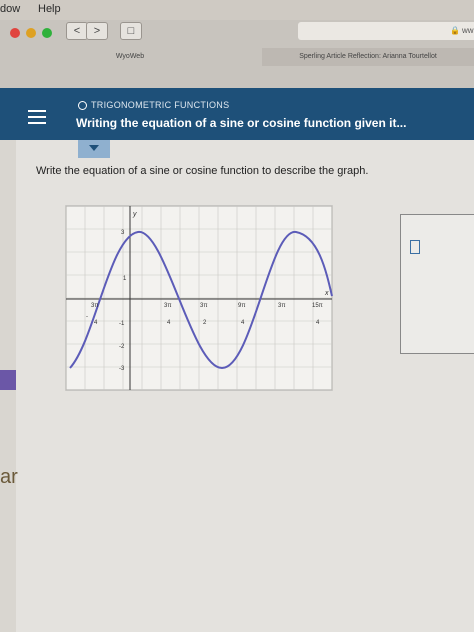 The height and width of the screenshot is (632, 474). Describe the element at coordinates (8, 380) in the screenshot. I see `side-panel-tab` at that location.